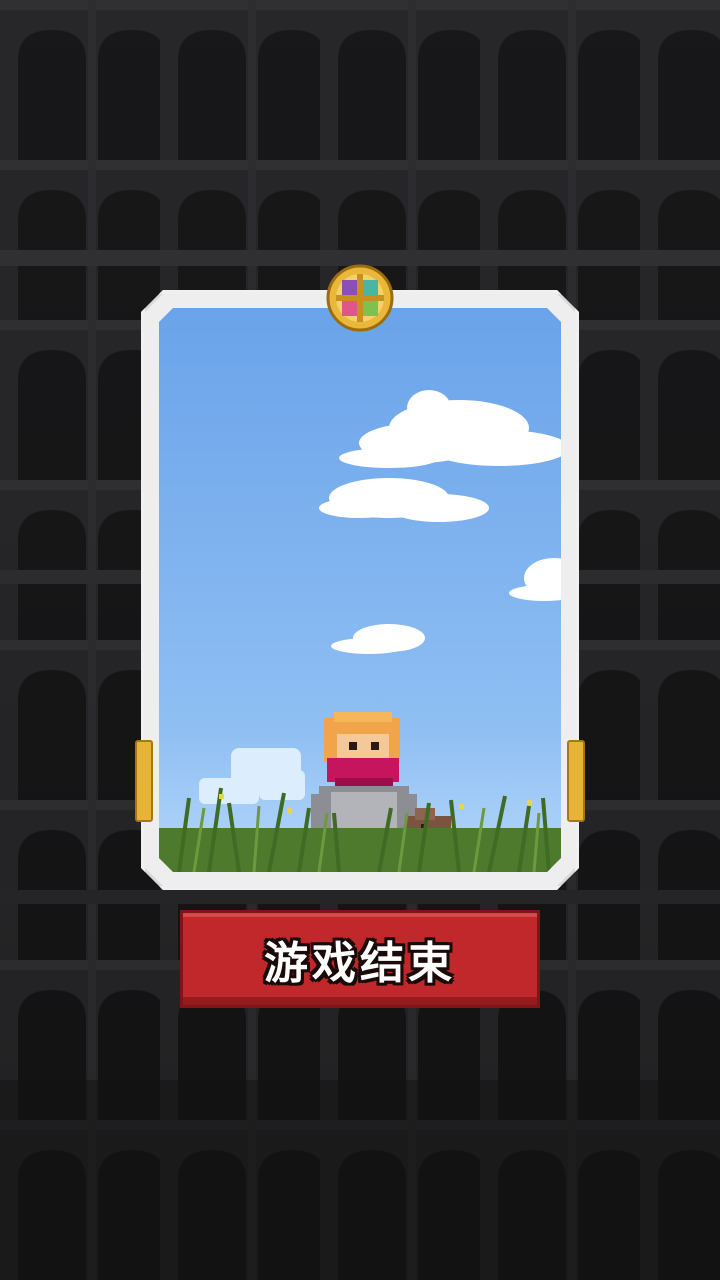  Describe the element at coordinates (144, 781) in the screenshot. I see `card-side-tab-left` at that location.